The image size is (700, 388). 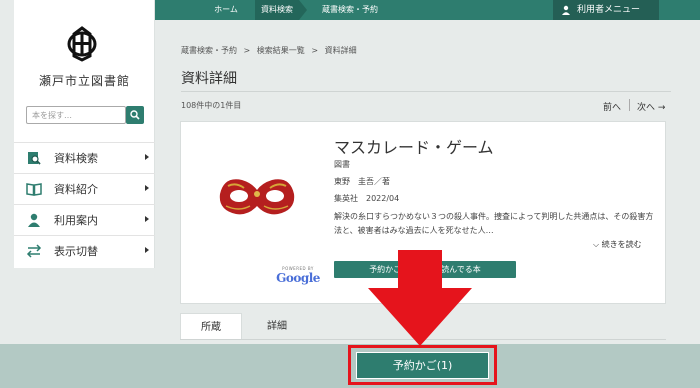 I want to click on read-more-link: ⌵ 続きを読む, so click(x=617, y=244).